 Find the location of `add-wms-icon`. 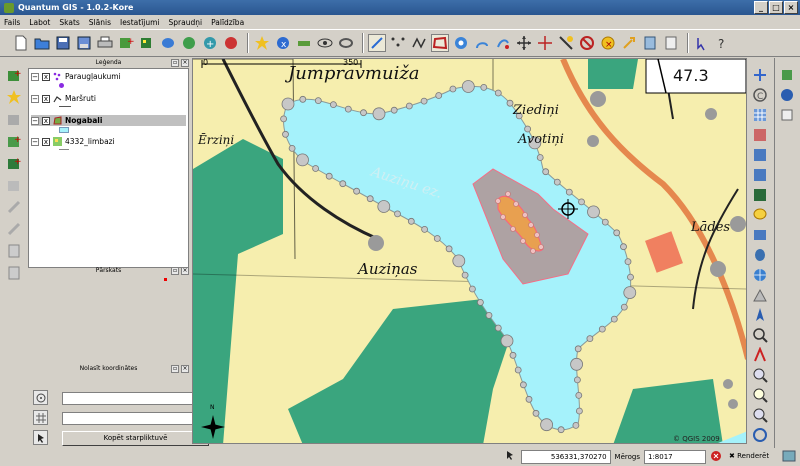

add-wms-icon is located at coordinates (189, 43).